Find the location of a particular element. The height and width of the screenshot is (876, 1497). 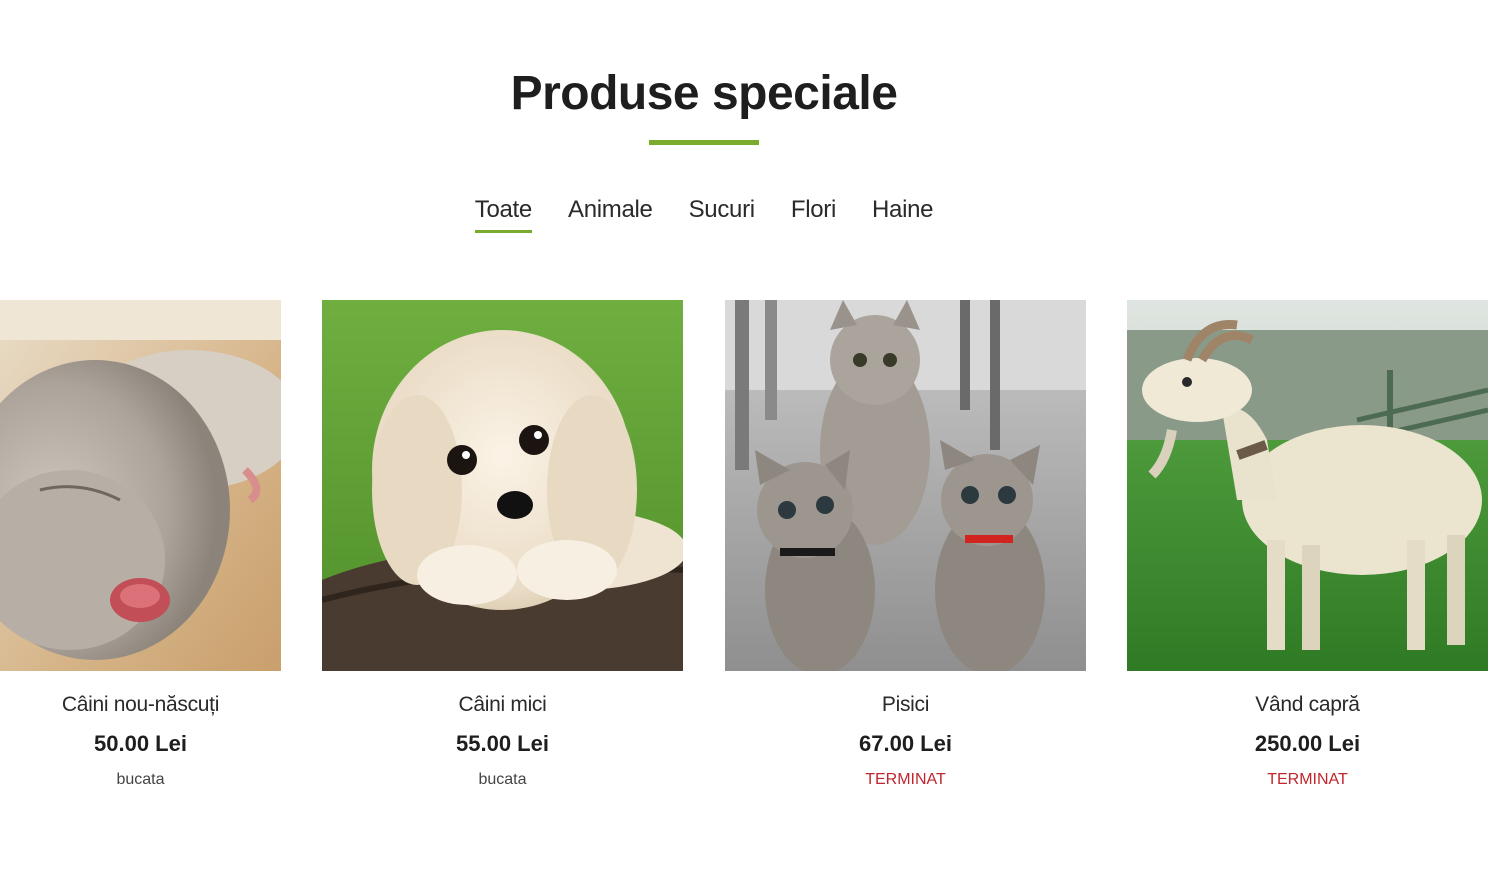

product-price: 67.00 Lei is located at coordinates (905, 743).